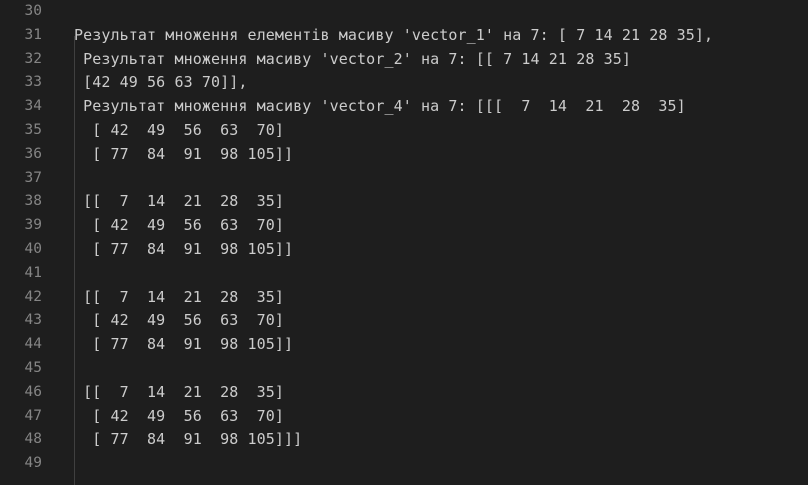 The width and height of the screenshot is (808, 485). What do you see at coordinates (33, 177) in the screenshot?
I see `line-number: 37` at bounding box center [33, 177].